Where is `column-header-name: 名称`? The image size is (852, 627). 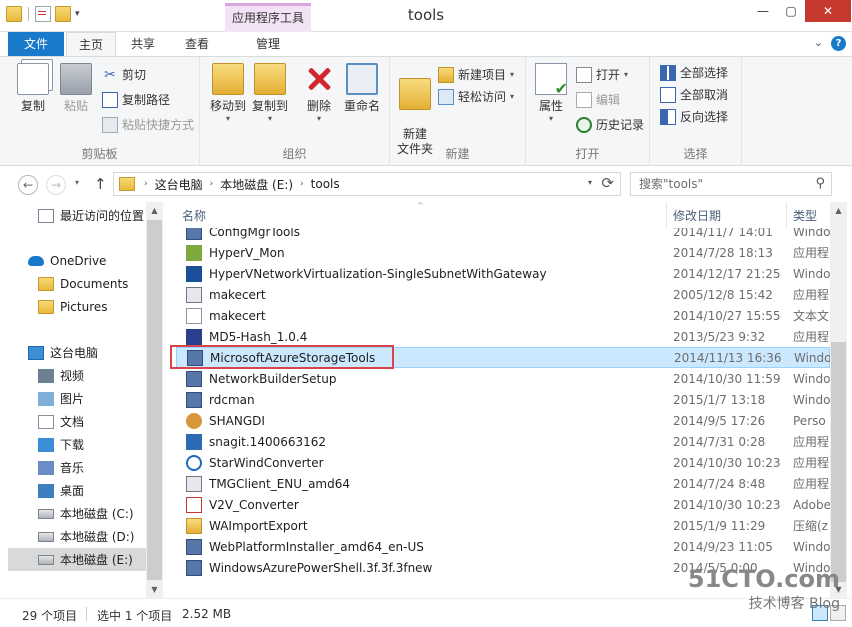
column-header-name: 名称 is located at coordinates (194, 215).